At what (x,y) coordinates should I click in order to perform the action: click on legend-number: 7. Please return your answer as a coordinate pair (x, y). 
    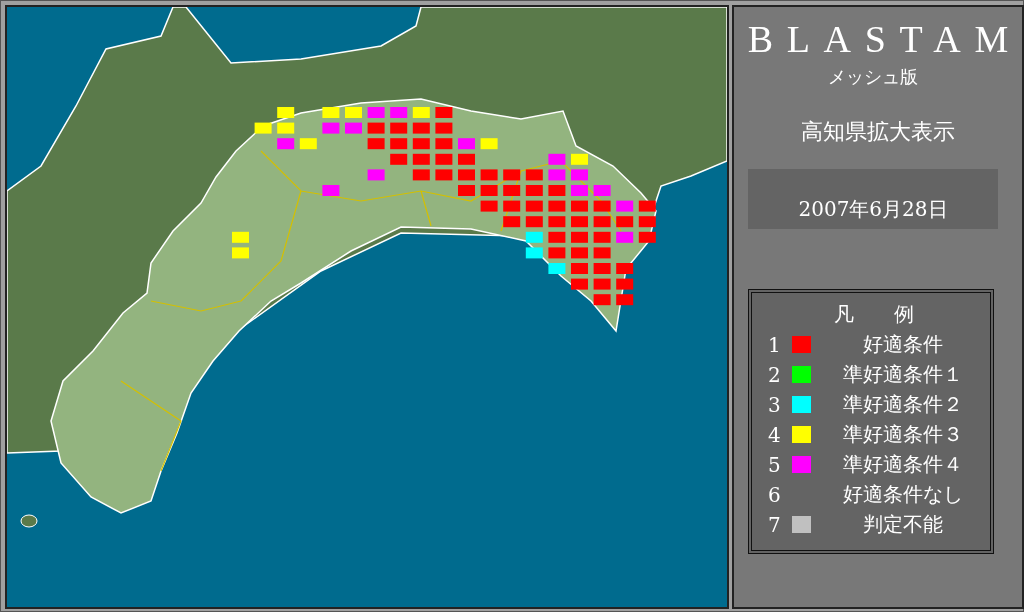
    Looking at the image, I should click on (775, 524).